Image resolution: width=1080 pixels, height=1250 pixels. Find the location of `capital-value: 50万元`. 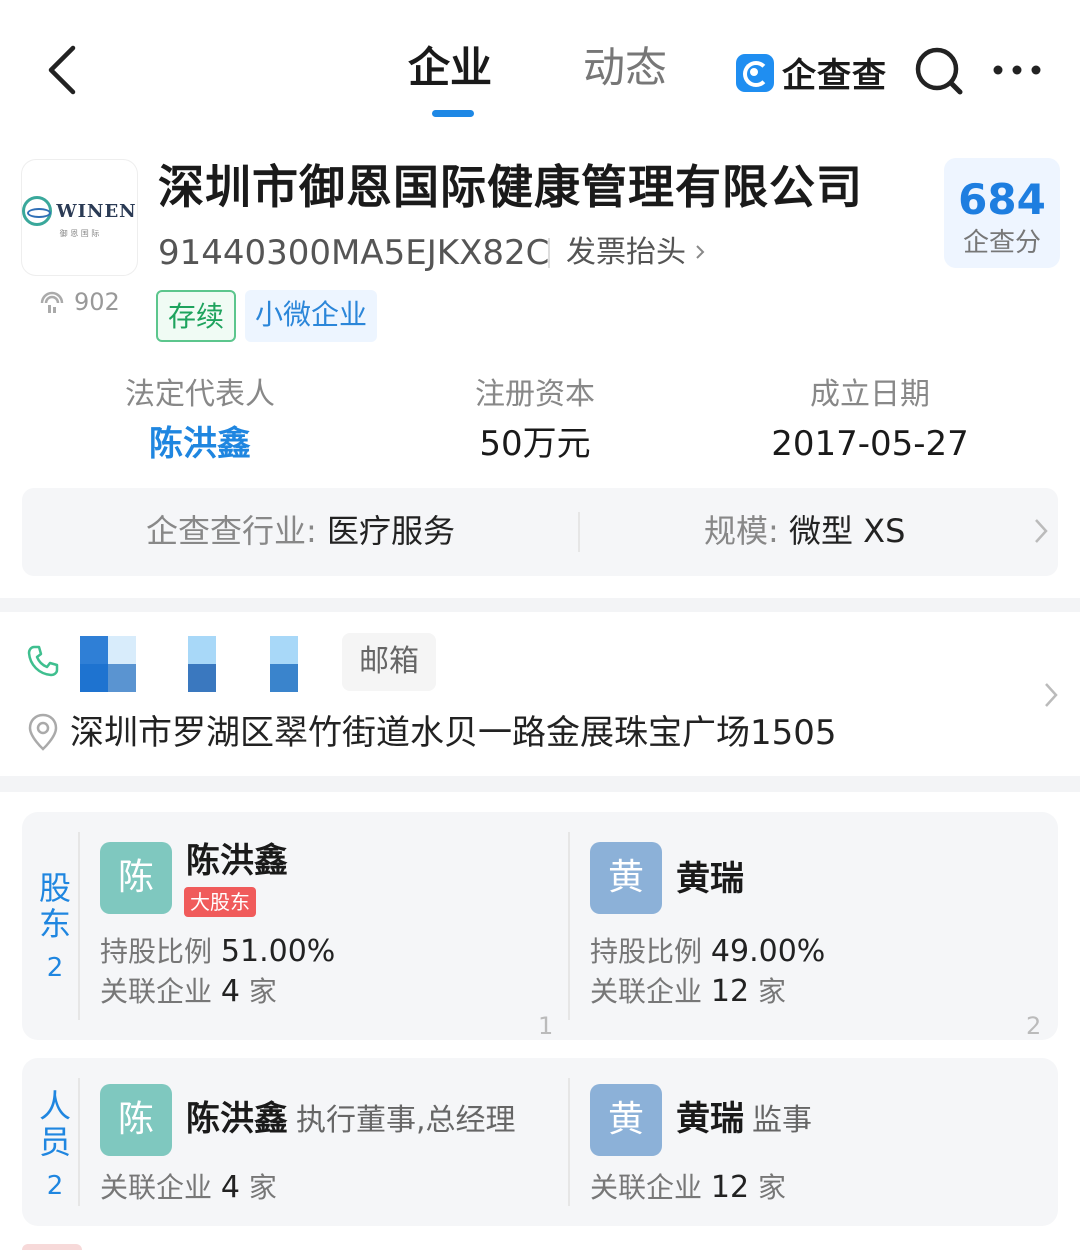

capital-value: 50万元 is located at coordinates (535, 444).